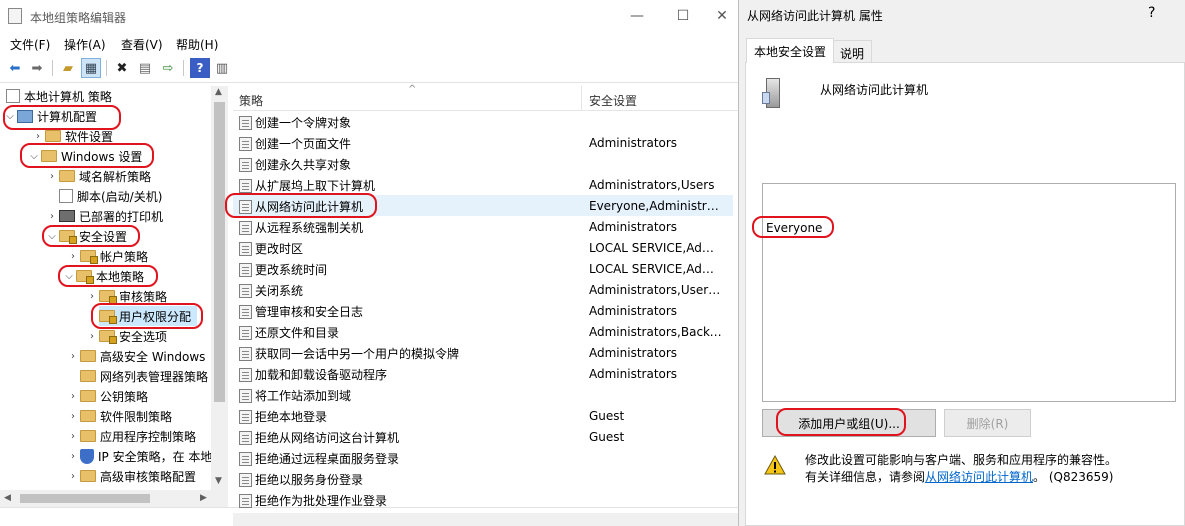  What do you see at coordinates (722, 16) in the screenshot?
I see `close-button: ✕` at bounding box center [722, 16].